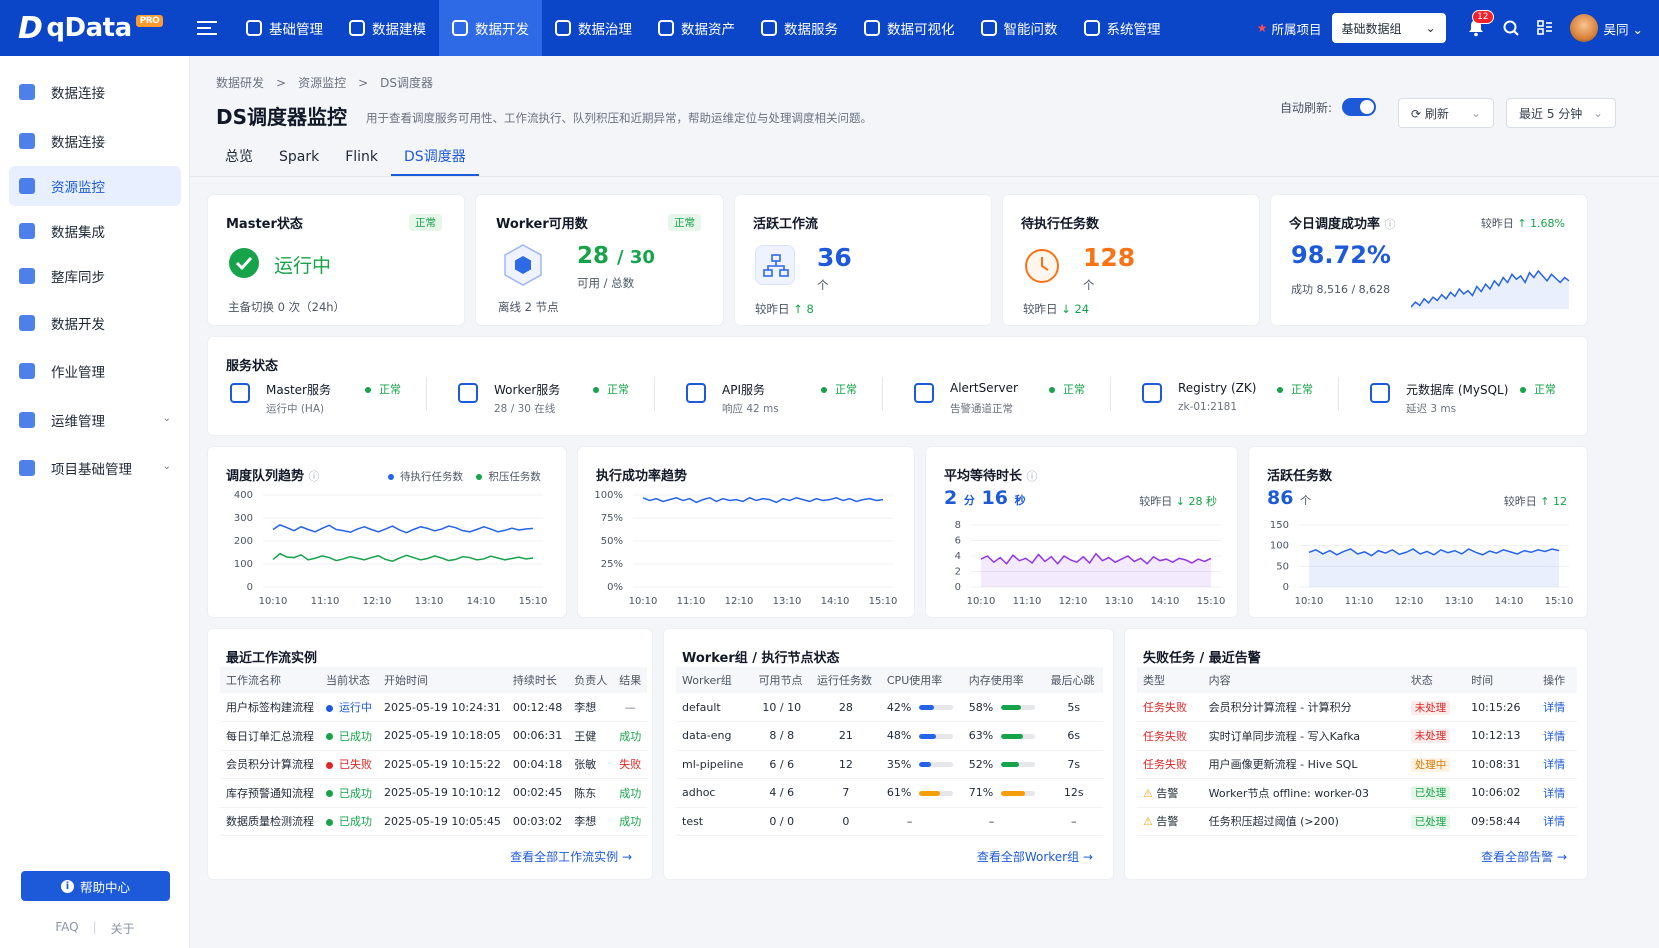 This screenshot has height=948, width=1659. I want to click on sidebar-item-5: 数据开发, so click(95, 323).